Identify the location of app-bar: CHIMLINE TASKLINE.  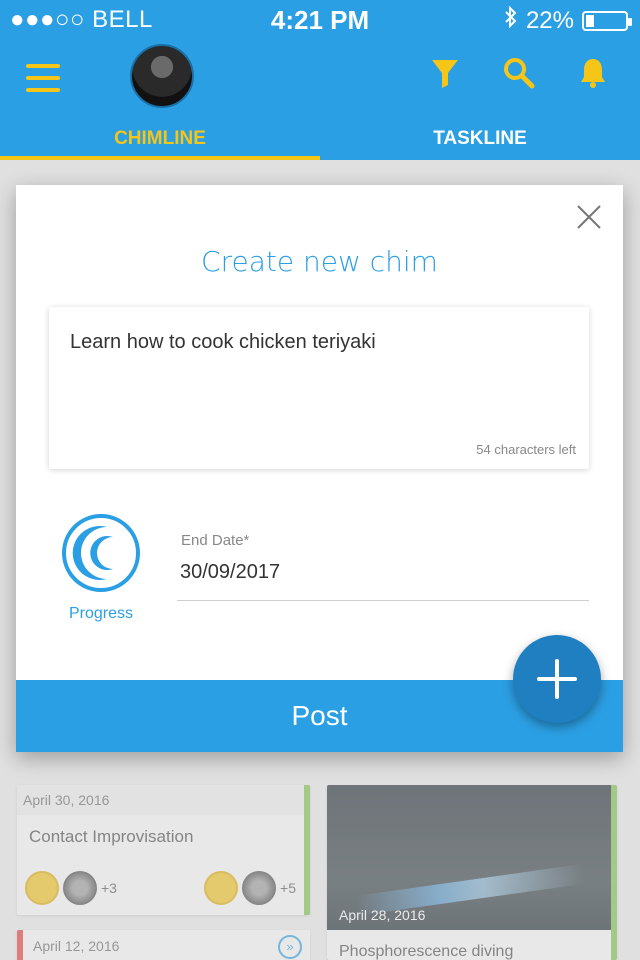
(320, 100).